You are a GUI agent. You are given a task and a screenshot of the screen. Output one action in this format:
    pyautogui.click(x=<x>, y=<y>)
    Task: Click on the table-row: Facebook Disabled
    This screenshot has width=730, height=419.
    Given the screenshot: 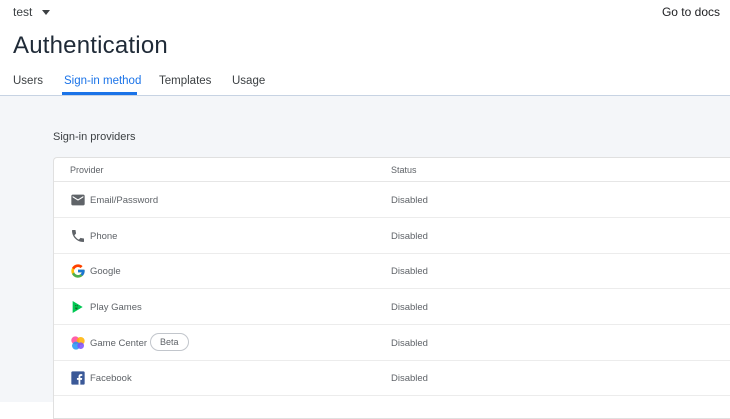 What is the action you would take?
    pyautogui.click(x=392, y=378)
    